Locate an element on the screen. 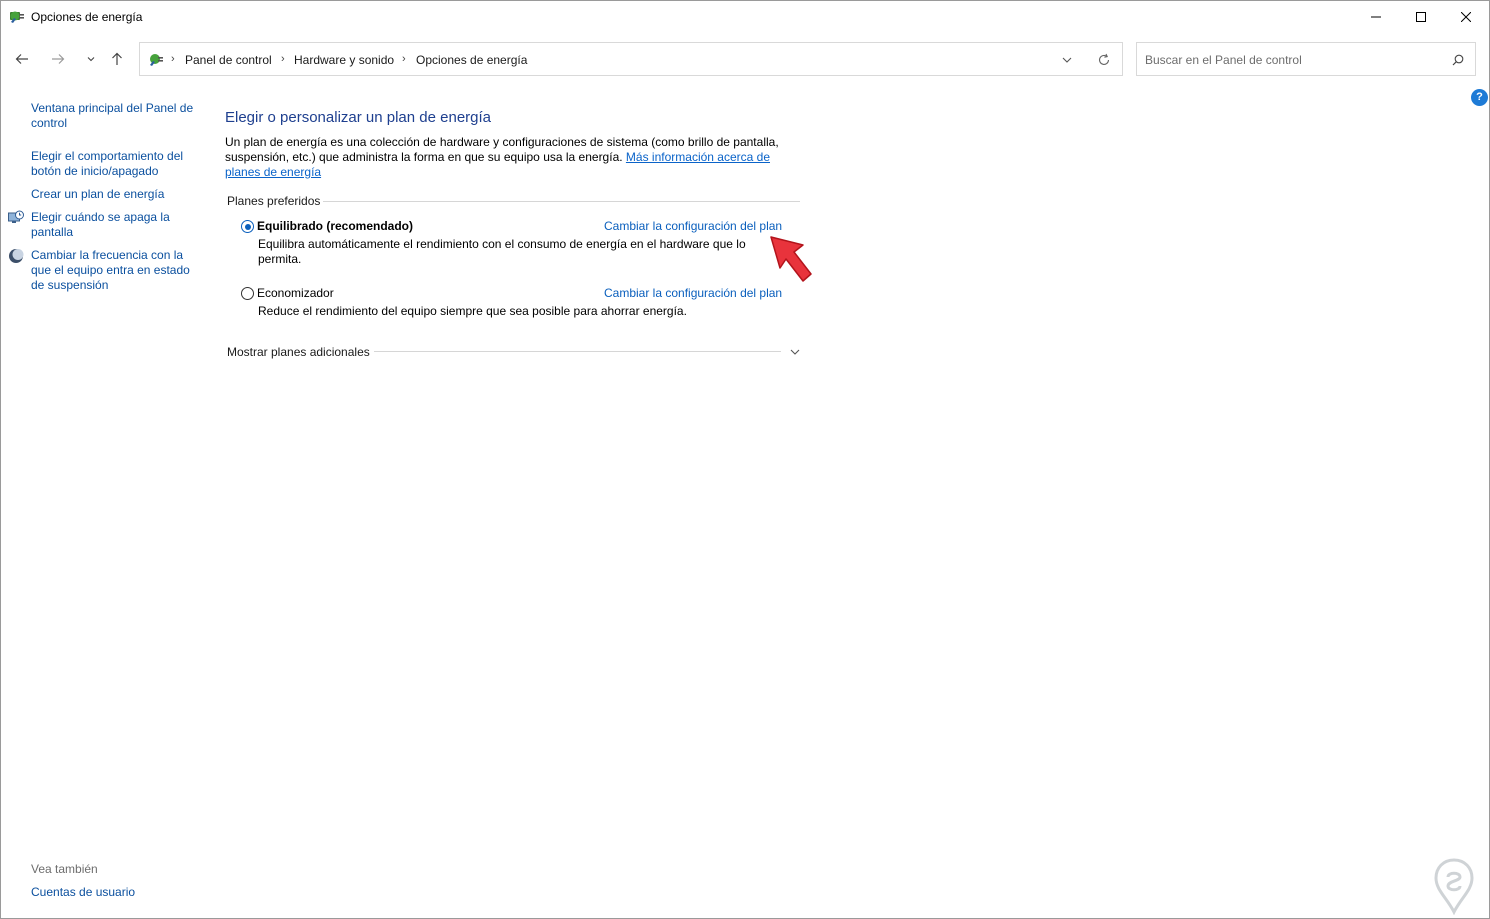 This screenshot has width=1490, height=919. minimize-button is located at coordinates (1376, 16).